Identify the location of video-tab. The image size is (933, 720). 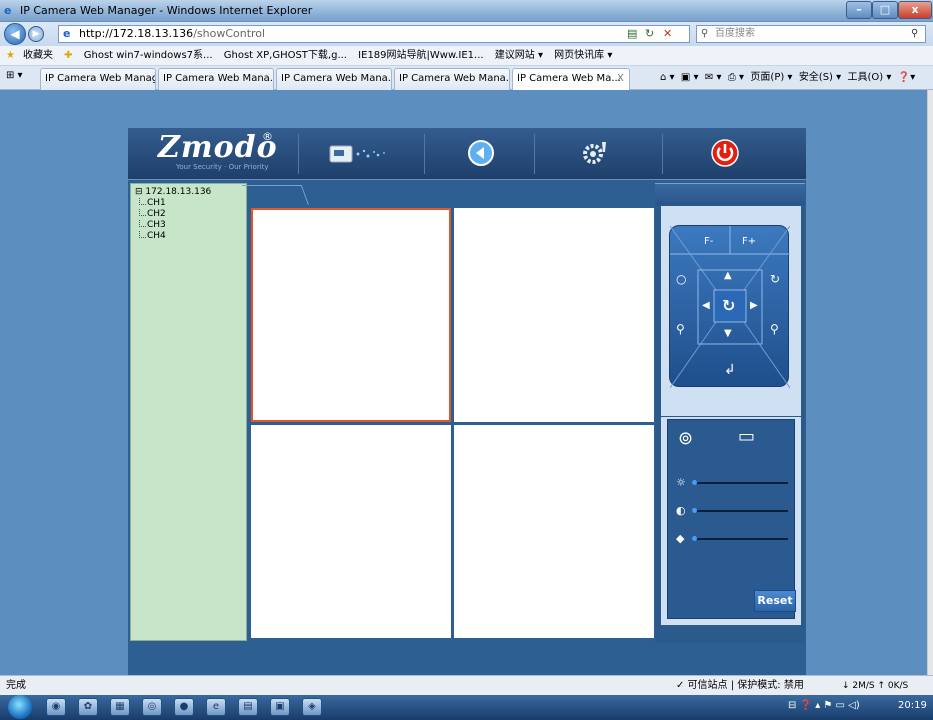
(275, 195).